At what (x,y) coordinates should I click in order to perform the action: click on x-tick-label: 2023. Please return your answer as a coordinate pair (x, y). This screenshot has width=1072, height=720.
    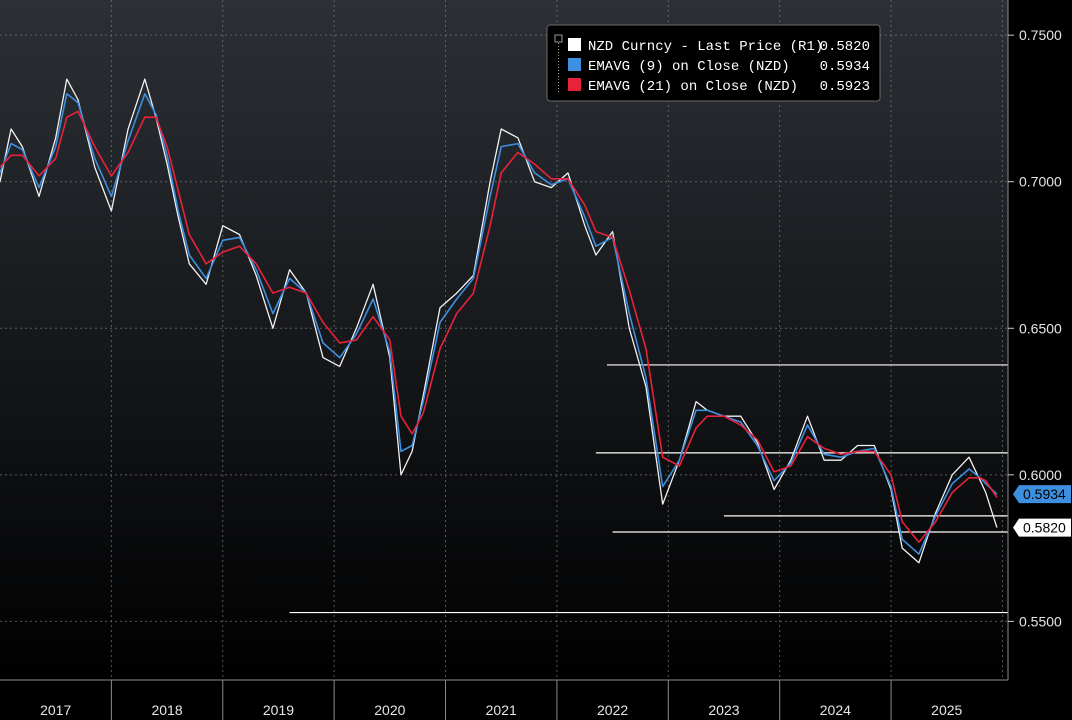
    Looking at the image, I should click on (723, 710).